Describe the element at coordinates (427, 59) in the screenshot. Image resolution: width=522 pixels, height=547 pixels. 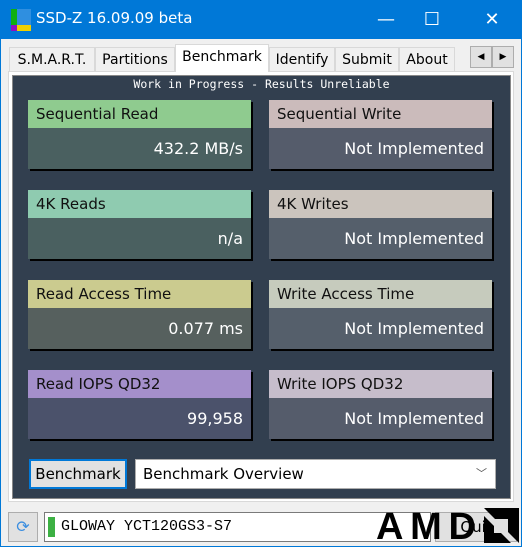
I see `tab-about: About` at that location.